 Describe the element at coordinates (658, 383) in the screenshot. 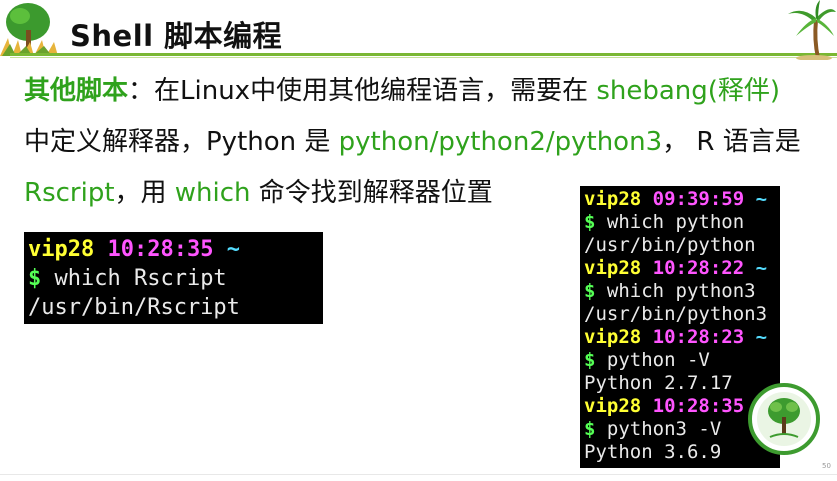

I see `output-text: Python 2.7.17` at that location.